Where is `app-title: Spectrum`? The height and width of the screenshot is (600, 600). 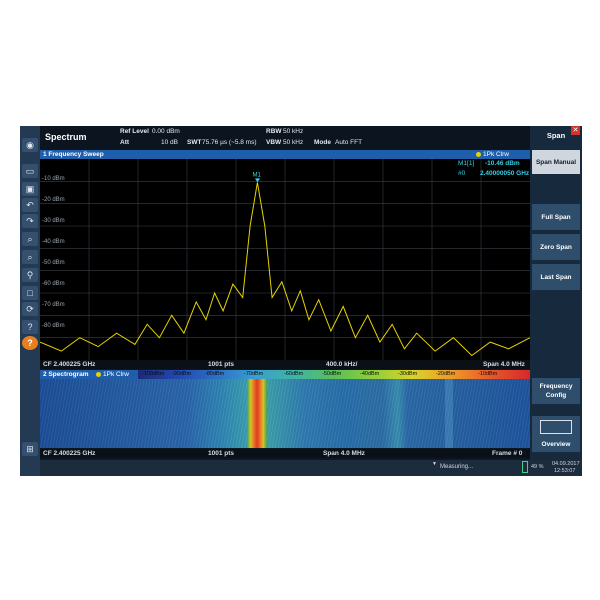 app-title: Spectrum is located at coordinates (66, 137).